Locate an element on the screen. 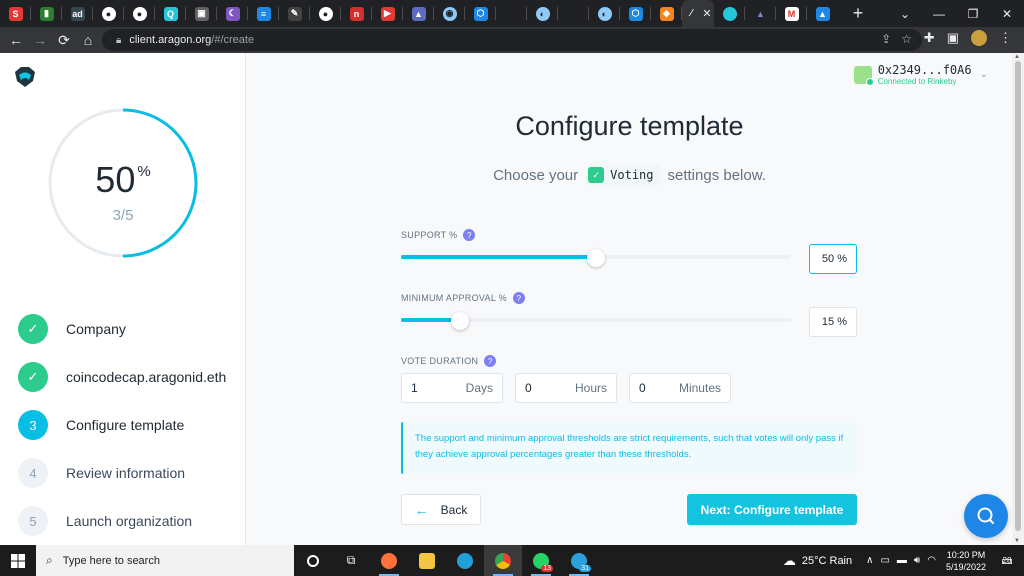 This screenshot has height=576, width=1024. weather-text: 25°C Rain is located at coordinates (827, 560).